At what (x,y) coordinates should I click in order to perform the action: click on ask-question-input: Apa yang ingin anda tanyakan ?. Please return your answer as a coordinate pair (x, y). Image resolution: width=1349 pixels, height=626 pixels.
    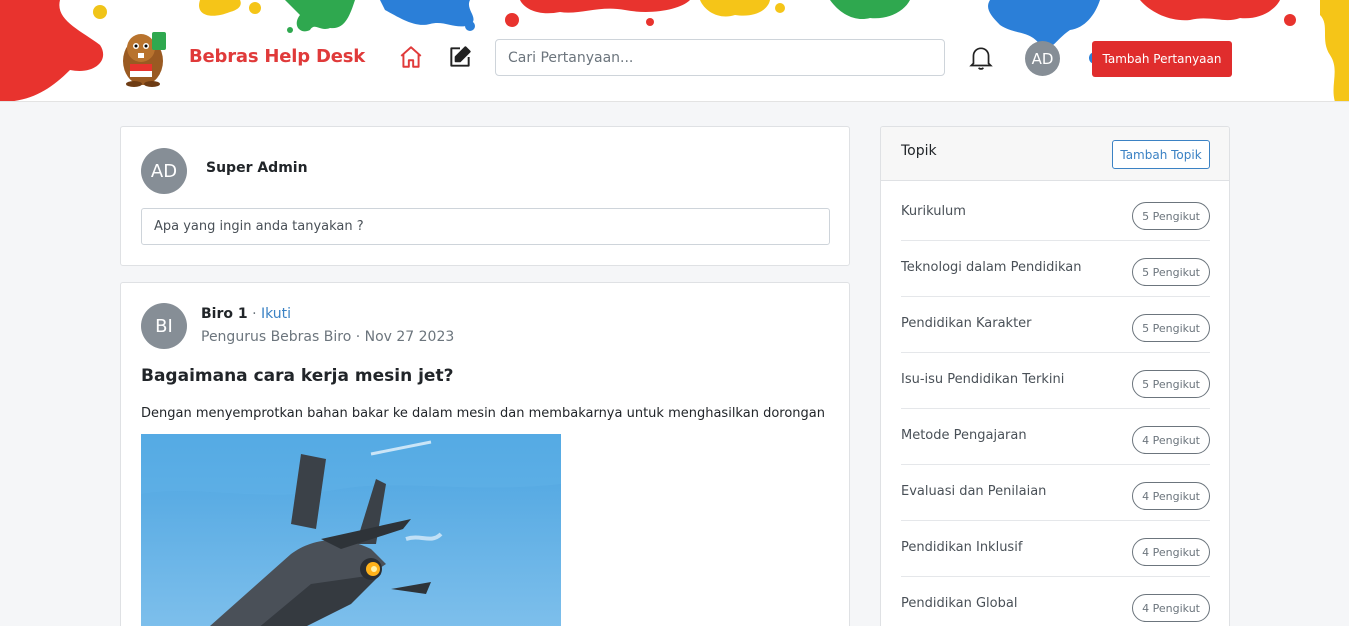
    Looking at the image, I should click on (485, 226).